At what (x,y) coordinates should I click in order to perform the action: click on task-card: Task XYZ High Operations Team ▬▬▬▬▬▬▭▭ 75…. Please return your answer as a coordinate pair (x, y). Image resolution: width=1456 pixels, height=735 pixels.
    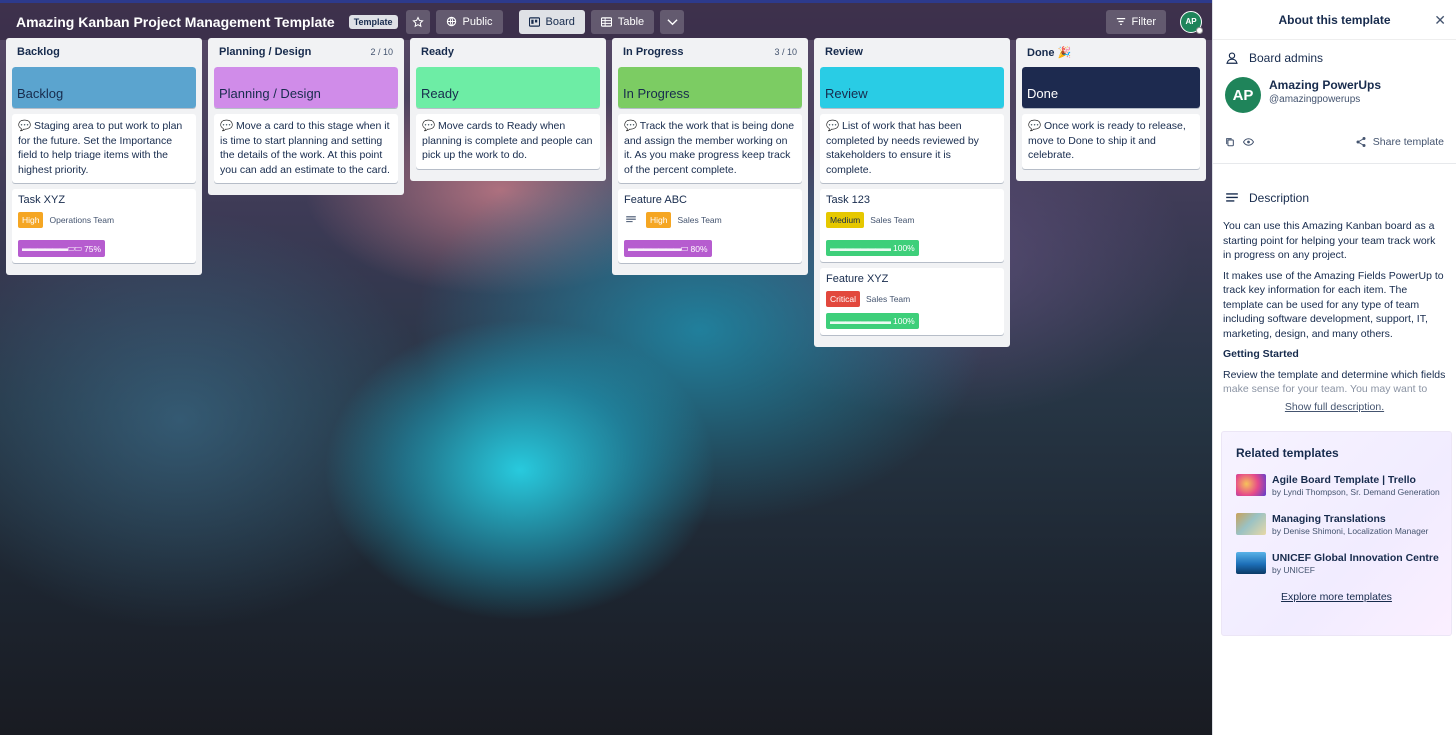
    Looking at the image, I should click on (104, 226).